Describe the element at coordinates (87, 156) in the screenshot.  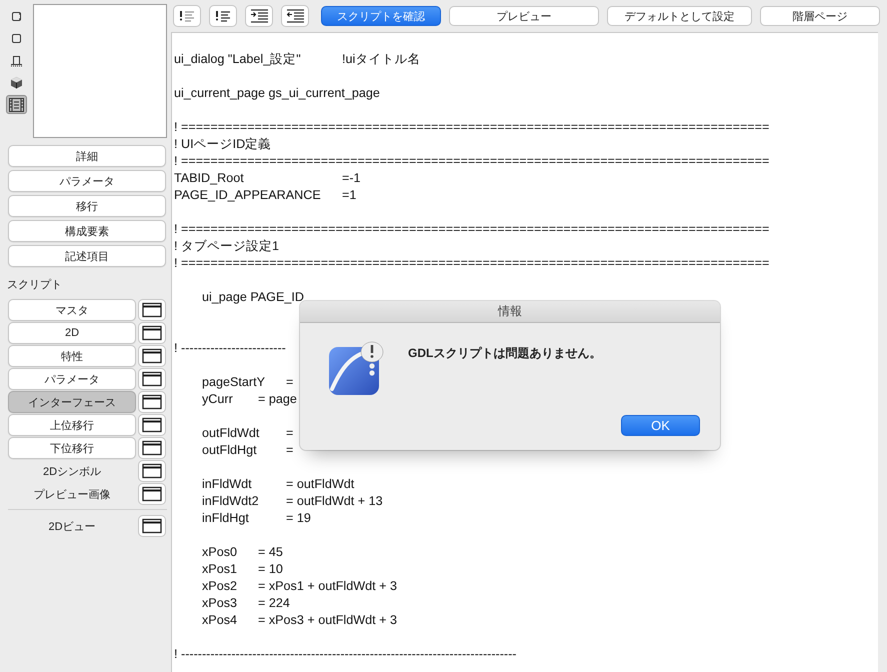
I see `sidebar-button: 詳細` at that location.